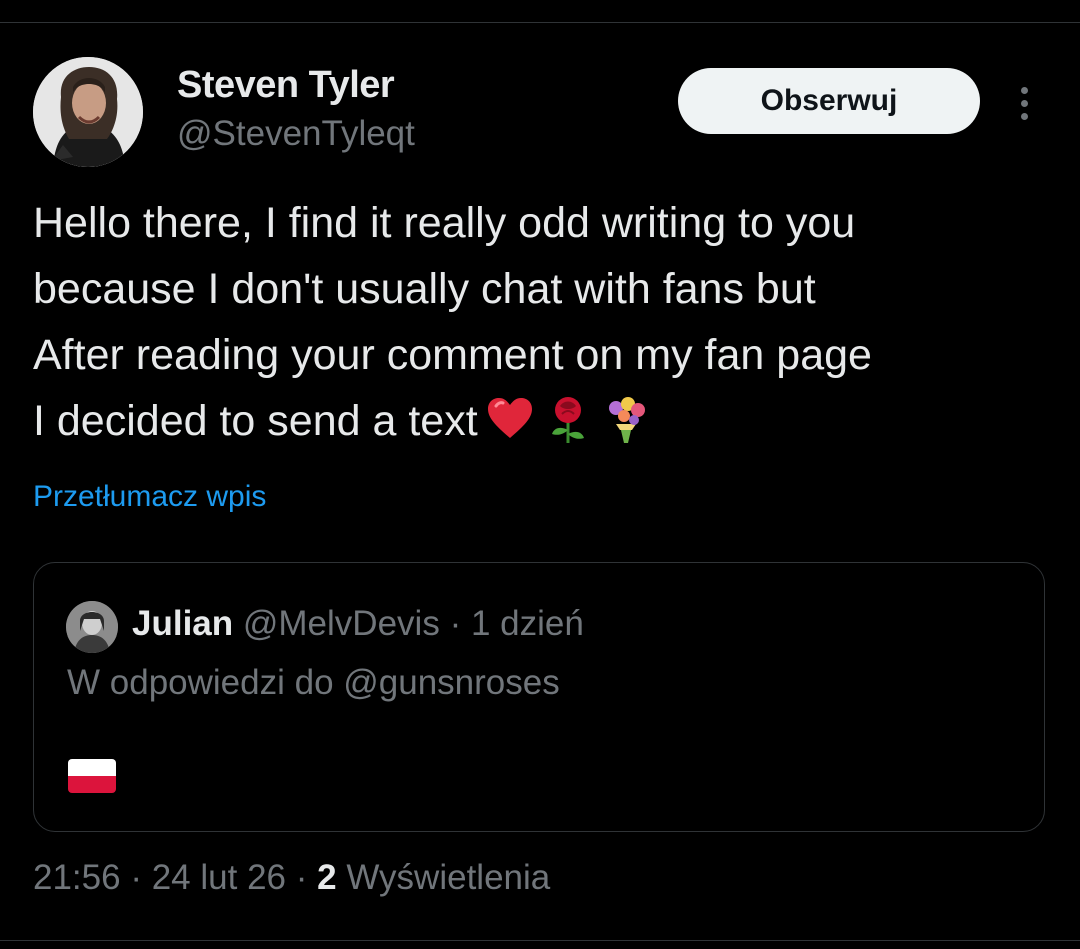 Image resolution: width=1080 pixels, height=949 pixels. Describe the element at coordinates (313, 682) in the screenshot. I see `quoted-reply-to: W odpowiedzi do @gunsnroses` at that location.